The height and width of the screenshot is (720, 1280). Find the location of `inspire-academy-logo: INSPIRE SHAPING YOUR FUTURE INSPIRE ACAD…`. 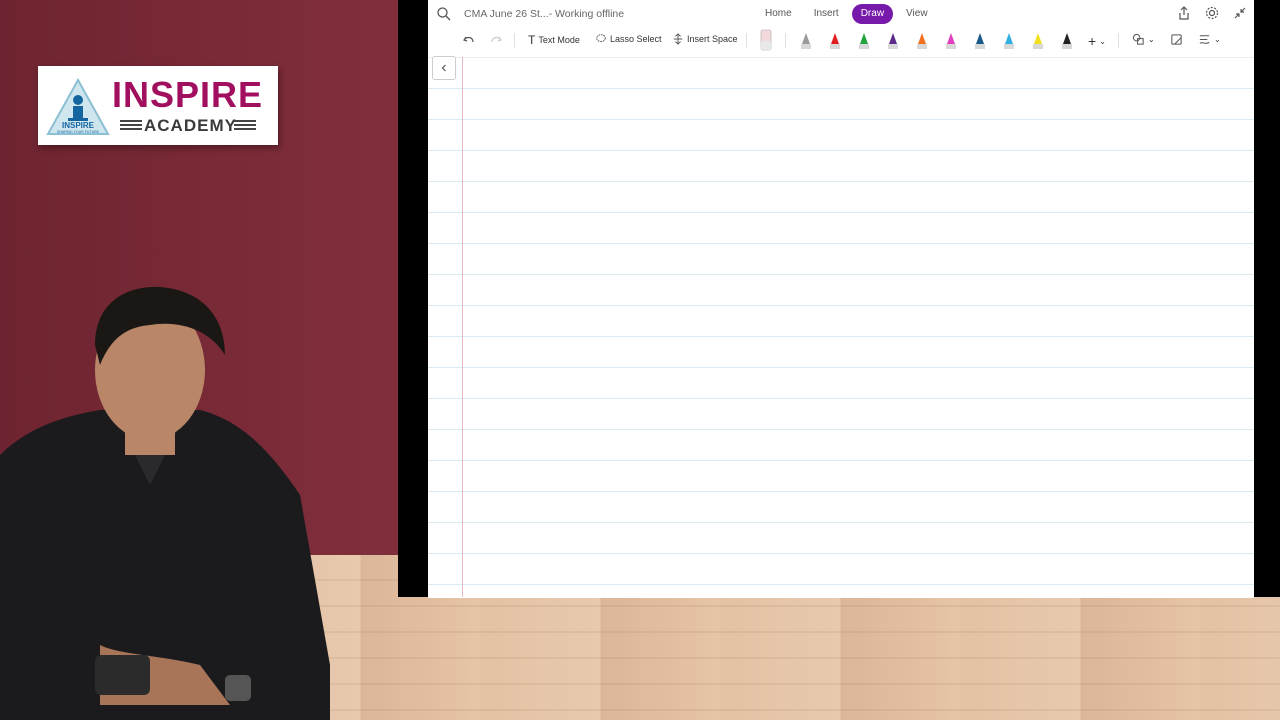

inspire-academy-logo: INSPIRE SHAPING YOUR FUTURE INSPIRE ACAD… is located at coordinates (158, 105).